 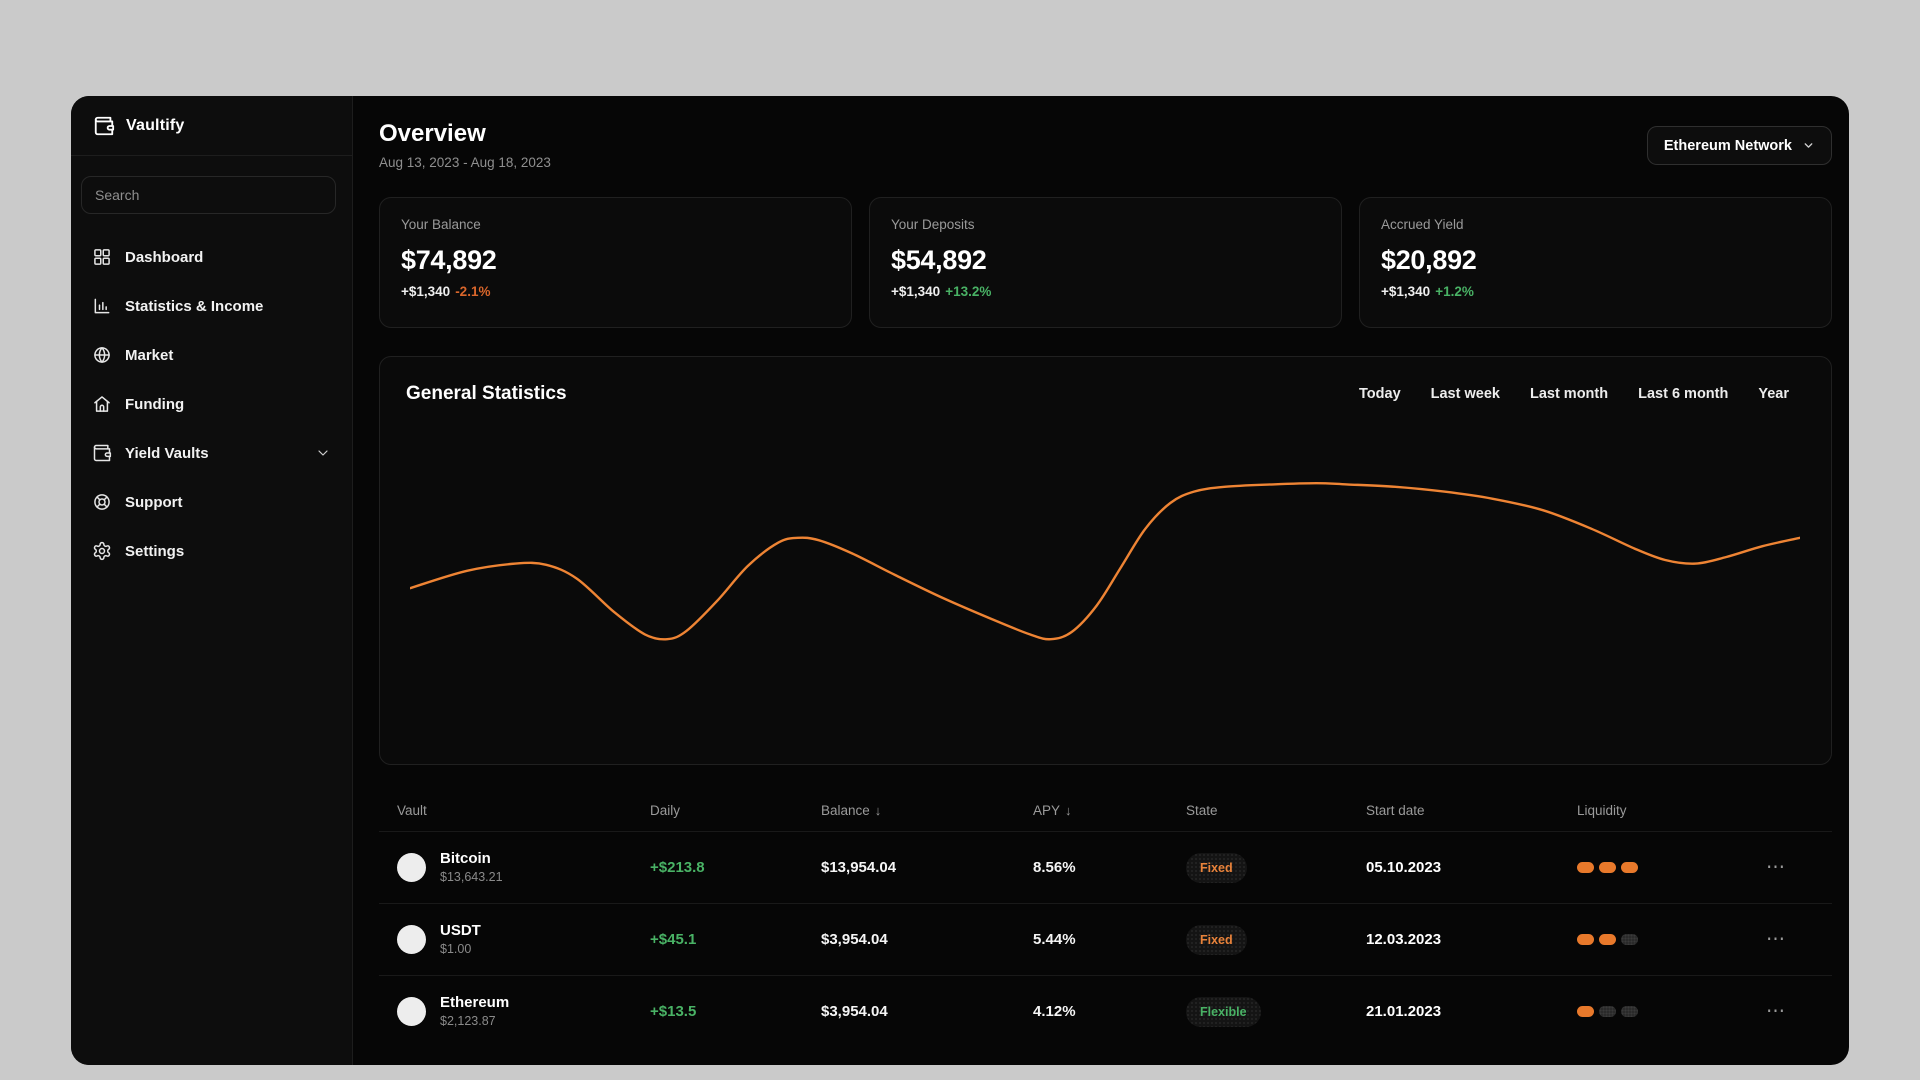 What do you see at coordinates (149, 355) in the screenshot?
I see `sidebar-item-label: Market` at bounding box center [149, 355].